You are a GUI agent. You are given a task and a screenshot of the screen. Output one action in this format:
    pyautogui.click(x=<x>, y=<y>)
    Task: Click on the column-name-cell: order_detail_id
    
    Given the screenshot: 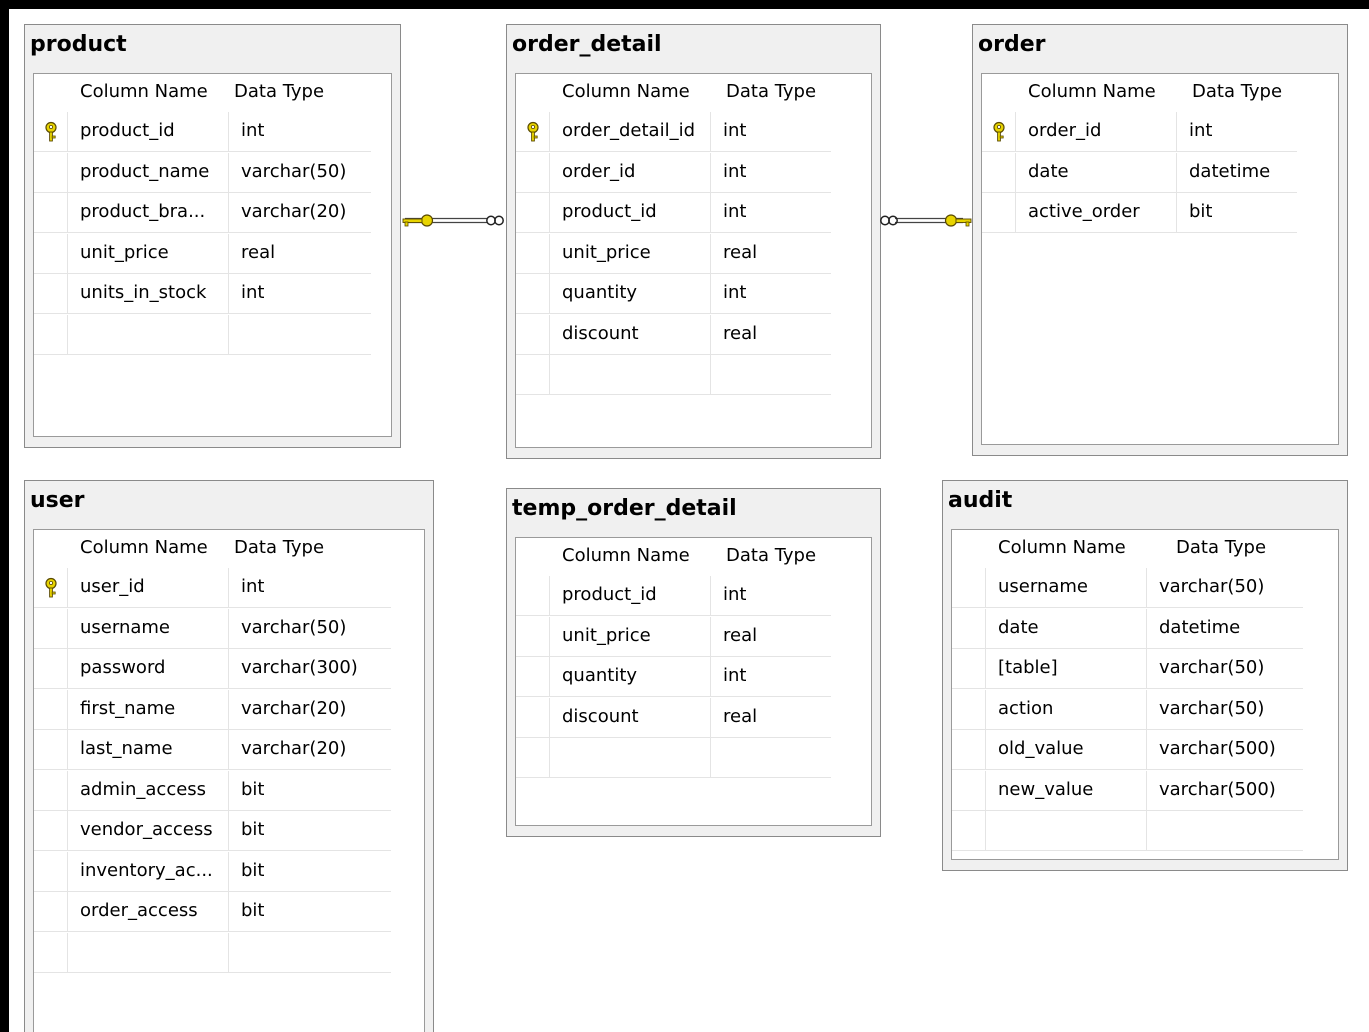 What is the action you would take?
    pyautogui.click(x=630, y=131)
    